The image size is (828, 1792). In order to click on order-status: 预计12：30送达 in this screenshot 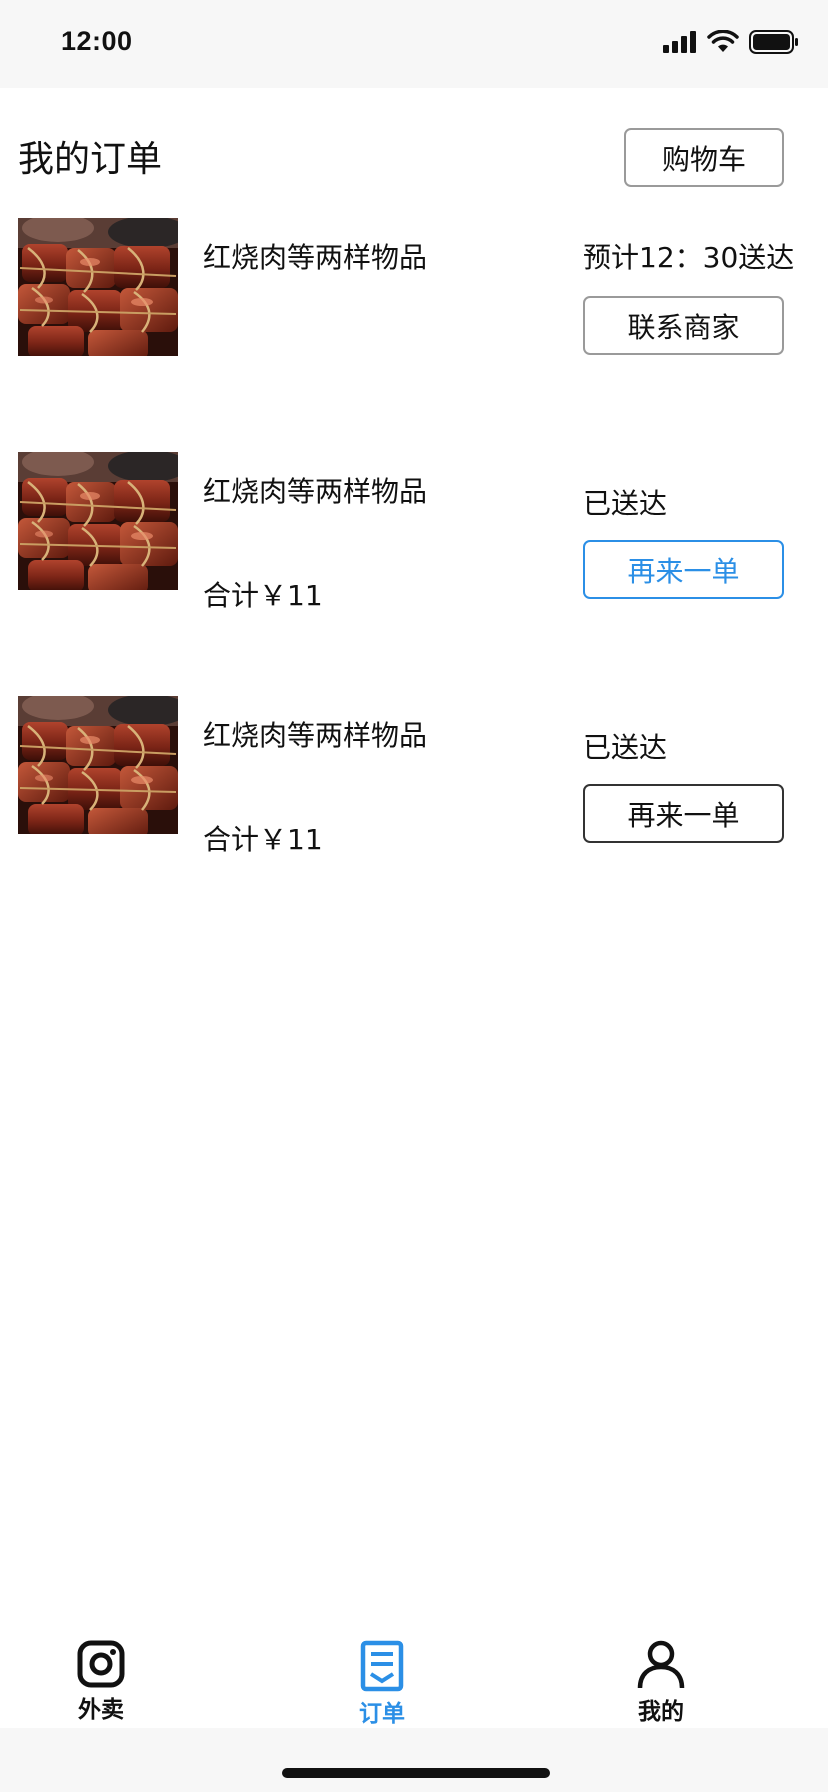, I will do `click(689, 257)`.